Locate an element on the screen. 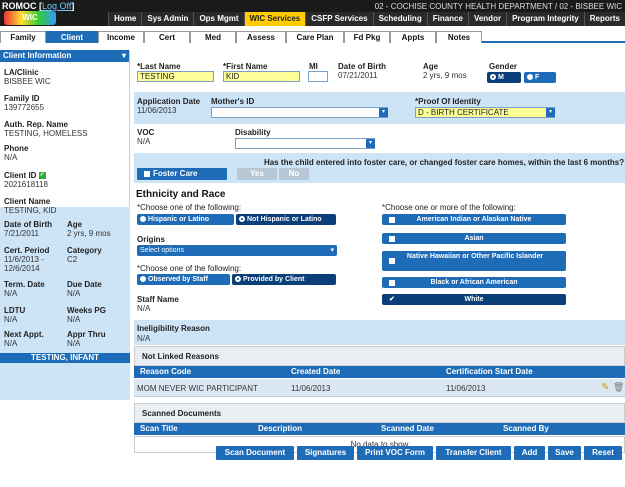 The image size is (625, 487). term-date-value: N/A is located at coordinates (11, 293).